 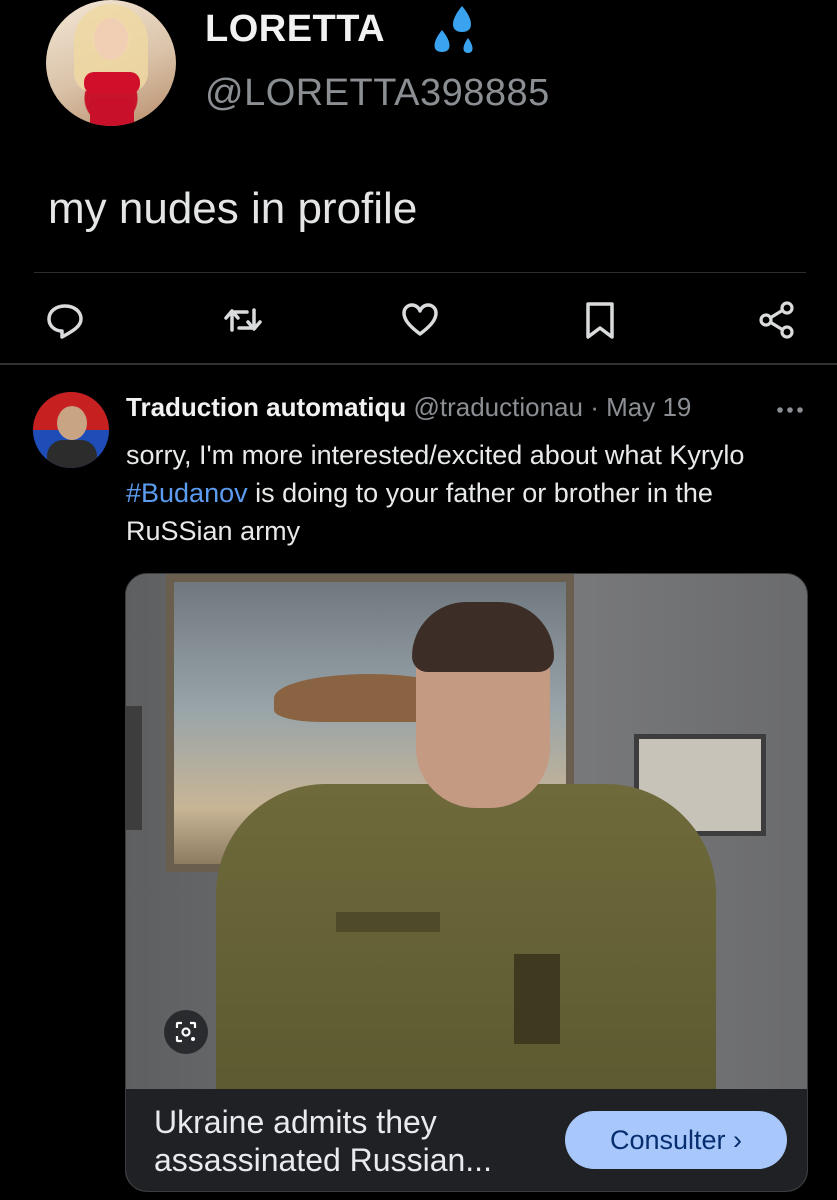 I want to click on post-date: May 19, so click(x=648, y=407).